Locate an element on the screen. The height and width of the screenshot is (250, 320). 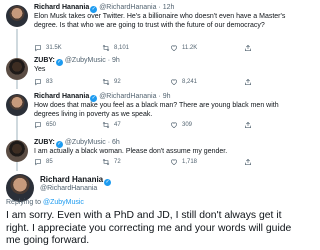
reply-count: 83 is located at coordinates (49, 82).